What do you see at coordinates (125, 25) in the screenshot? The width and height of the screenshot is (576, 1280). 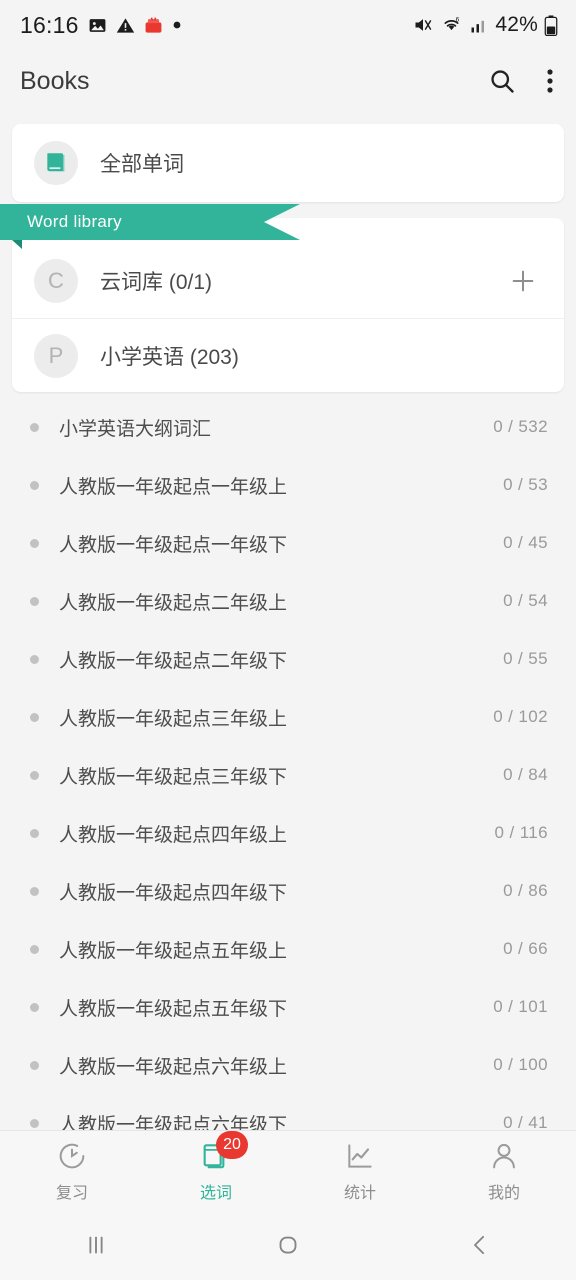 I see `warning-icon` at bounding box center [125, 25].